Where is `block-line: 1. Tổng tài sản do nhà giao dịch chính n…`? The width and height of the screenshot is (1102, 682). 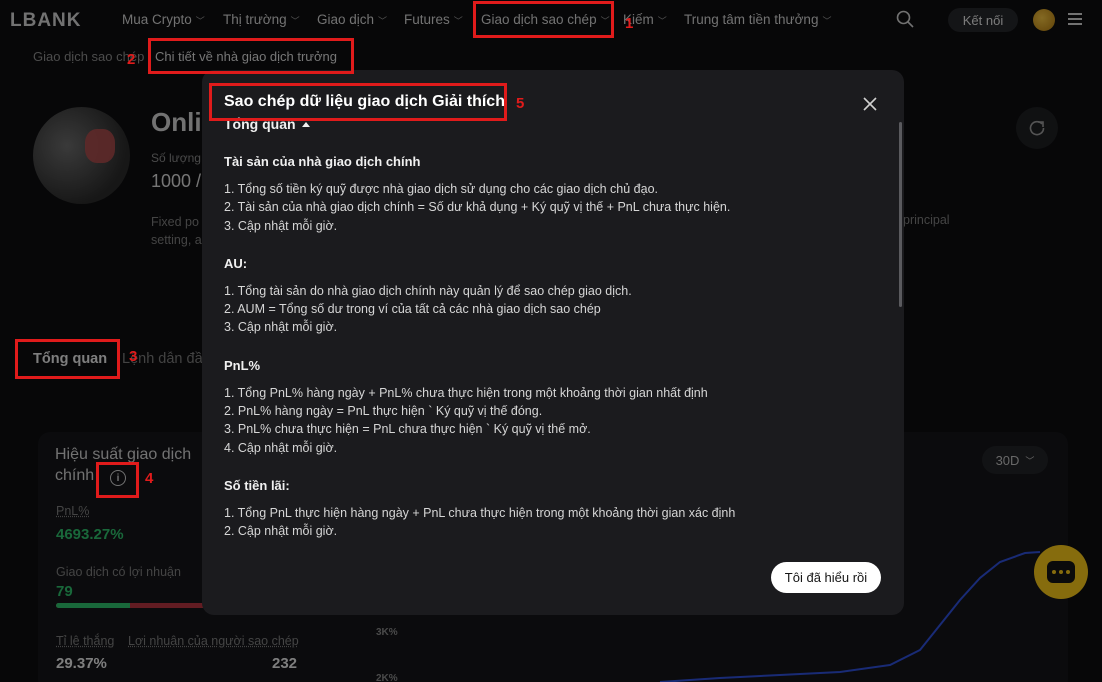 block-line: 1. Tổng tài sản do nhà giao dịch chính n… is located at coordinates (428, 290).